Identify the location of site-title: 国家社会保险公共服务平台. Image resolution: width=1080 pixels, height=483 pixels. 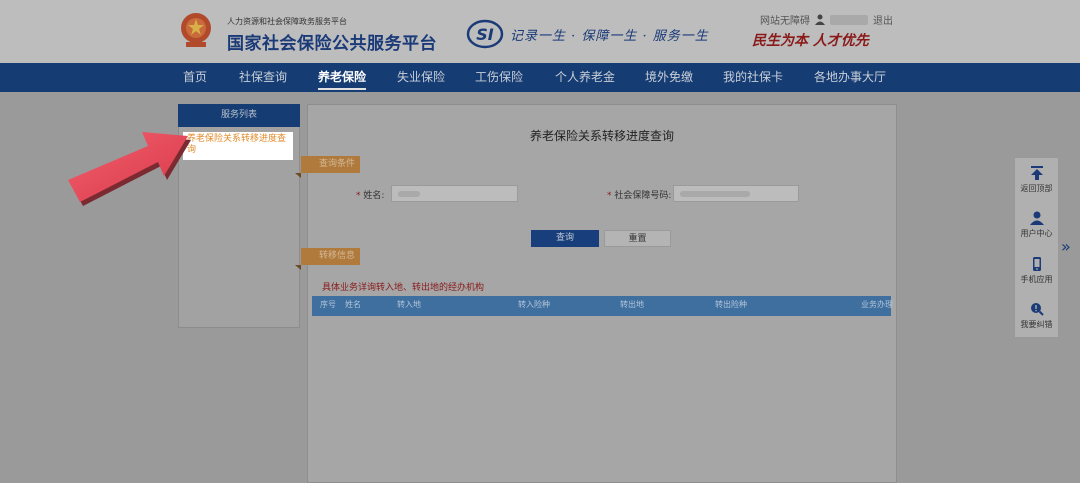
(332, 41).